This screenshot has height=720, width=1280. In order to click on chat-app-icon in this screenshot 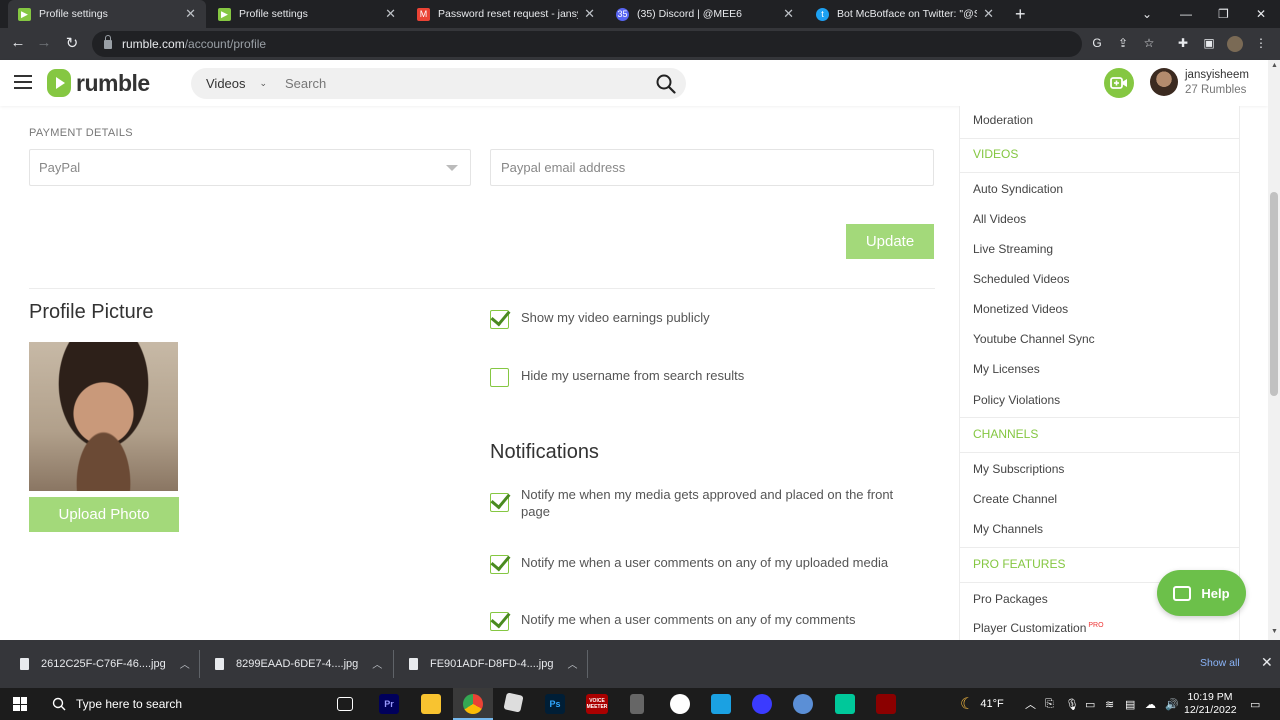, I will do `click(845, 704)`.